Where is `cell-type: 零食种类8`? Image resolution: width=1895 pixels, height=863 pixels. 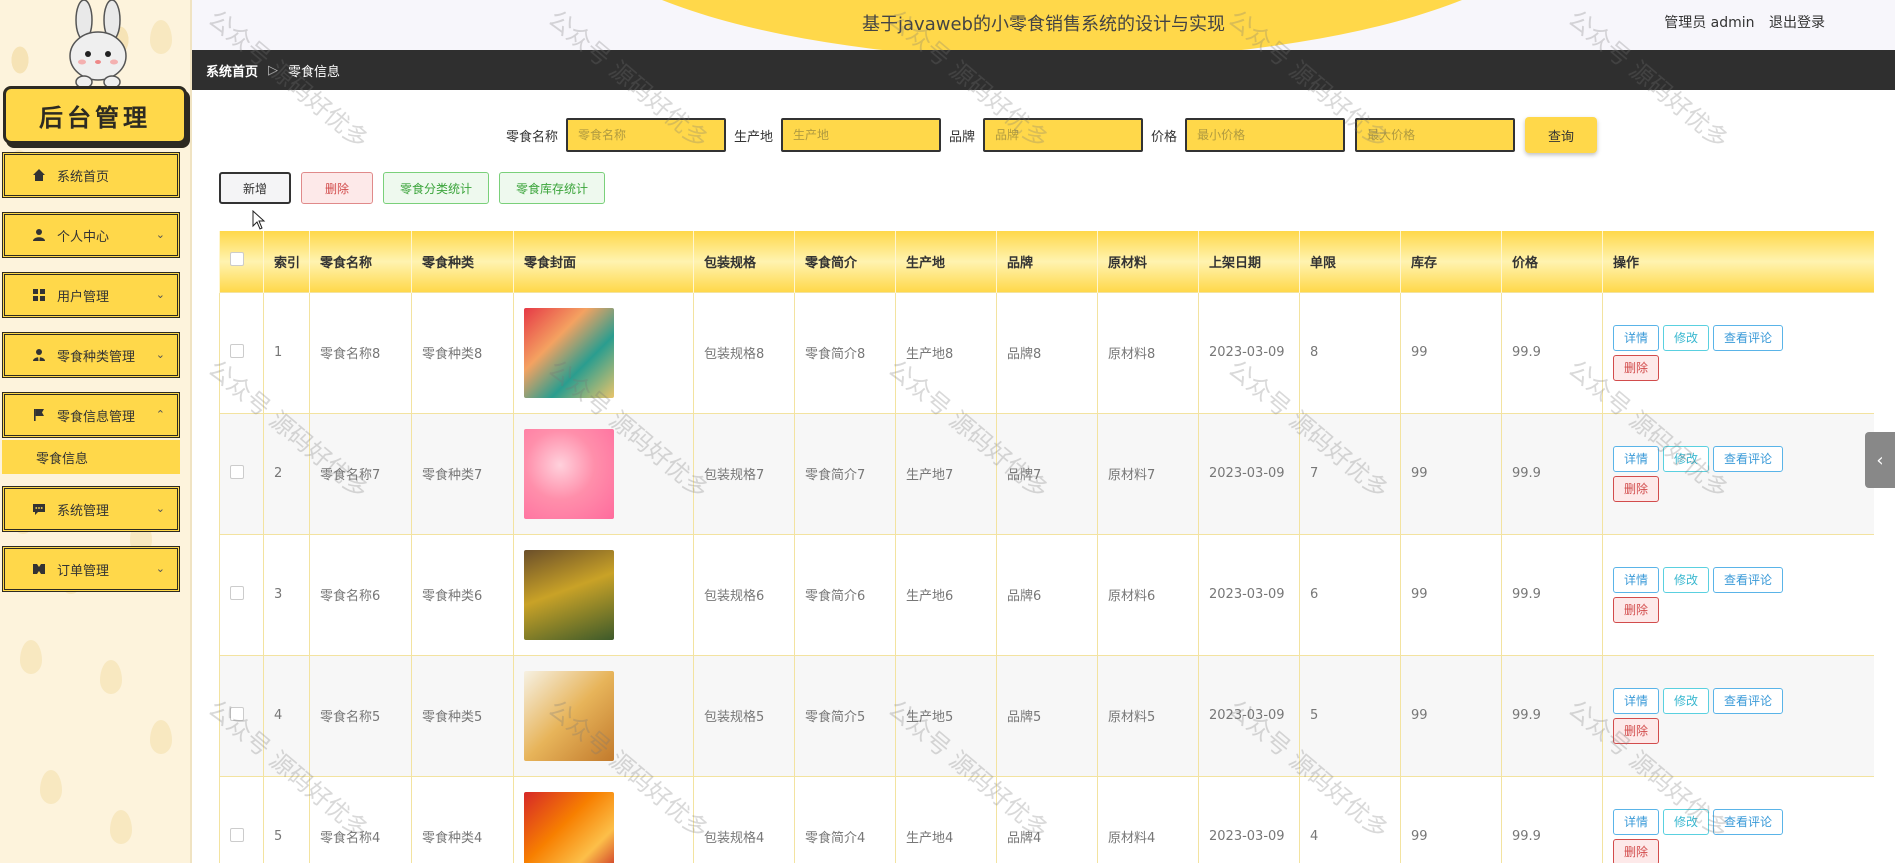
cell-type: 零食种类8 is located at coordinates (462, 352).